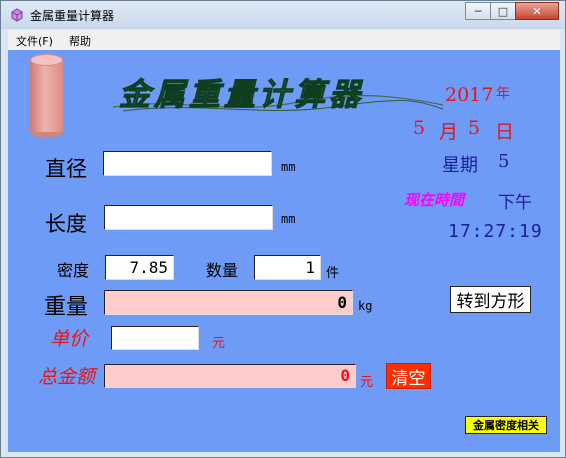  Describe the element at coordinates (188, 217) in the screenshot. I see `length-input` at that location.